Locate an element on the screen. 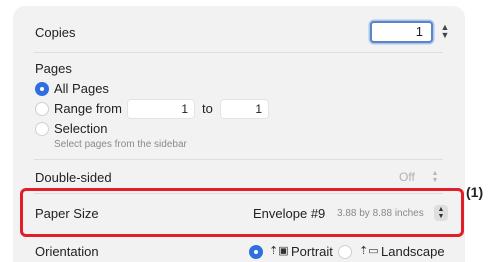 This screenshot has height=262, width=489. orientation-label: Orientation is located at coordinates (67, 251).